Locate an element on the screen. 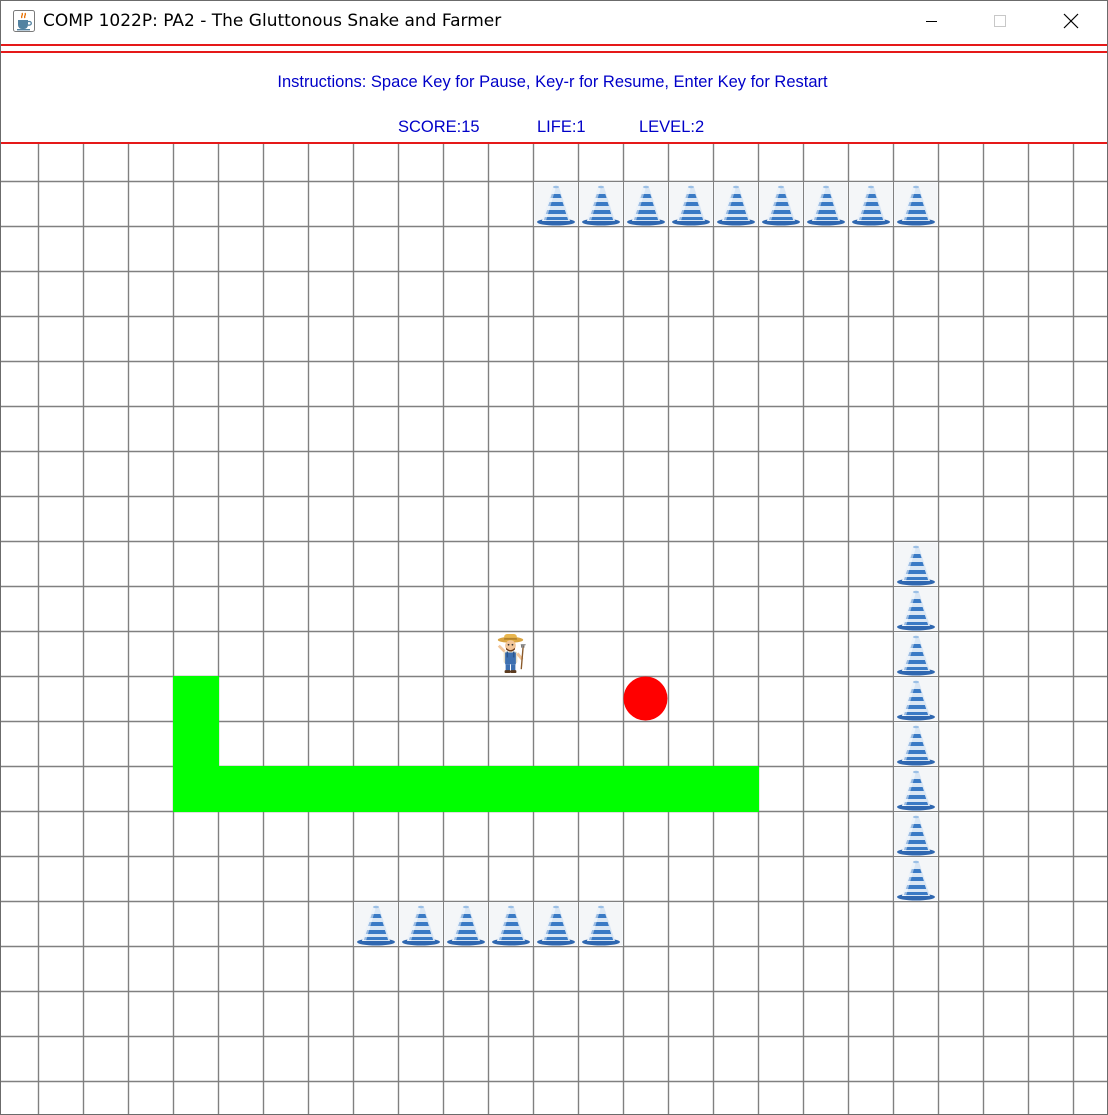 The width and height of the screenshot is (1108, 1115). farmer-icon is located at coordinates (512, 653).